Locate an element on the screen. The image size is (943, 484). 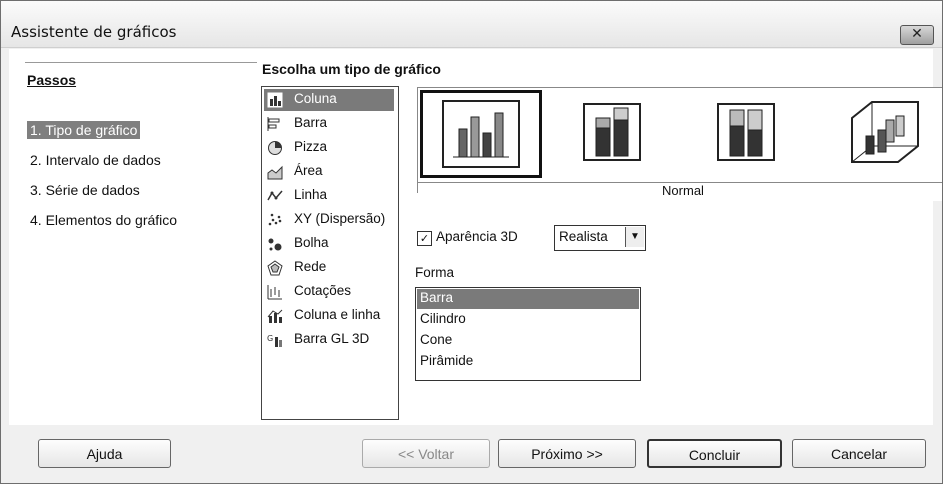
chart-variant-strip: Normal is located at coordinates (679, 144).